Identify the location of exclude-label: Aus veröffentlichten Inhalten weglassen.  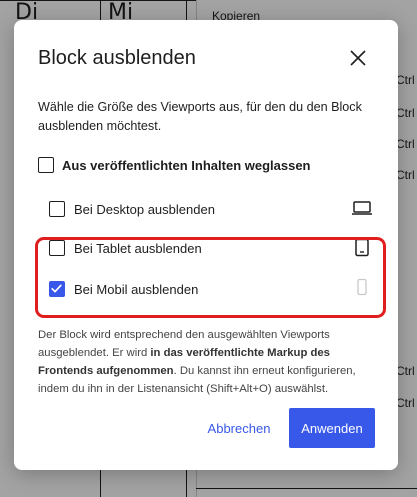
(186, 165).